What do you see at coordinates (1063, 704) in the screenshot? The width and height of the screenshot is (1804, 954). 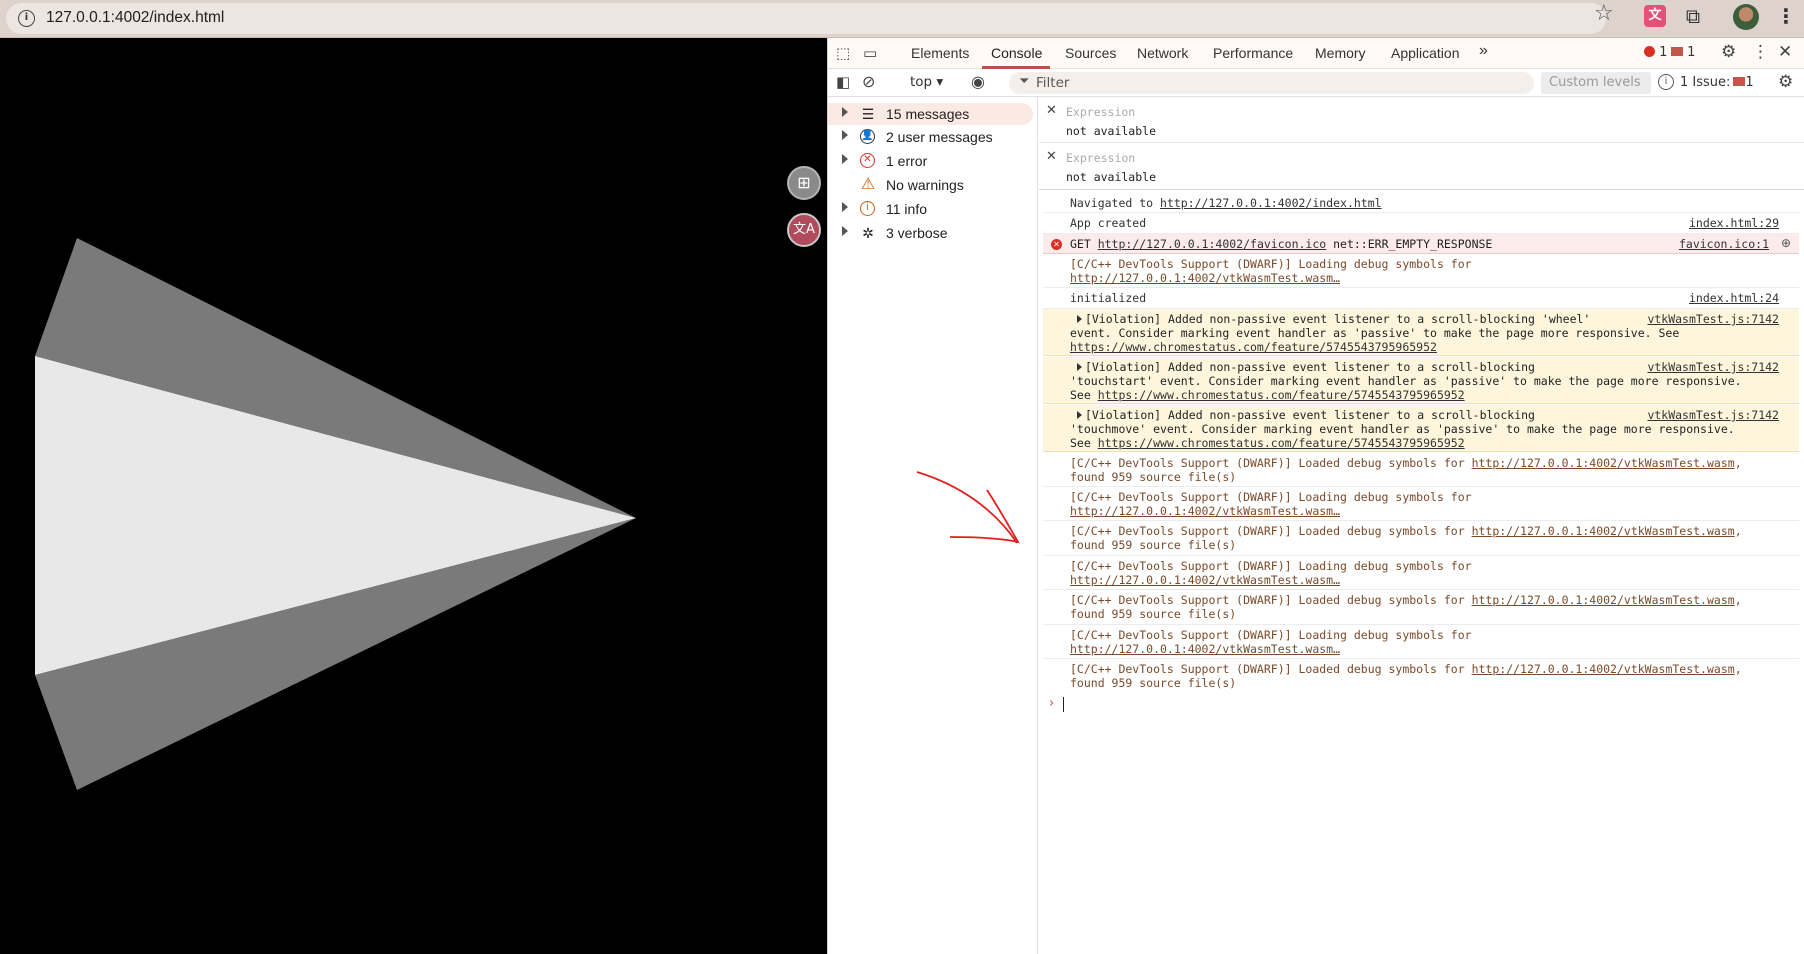 I see `console-input` at bounding box center [1063, 704].